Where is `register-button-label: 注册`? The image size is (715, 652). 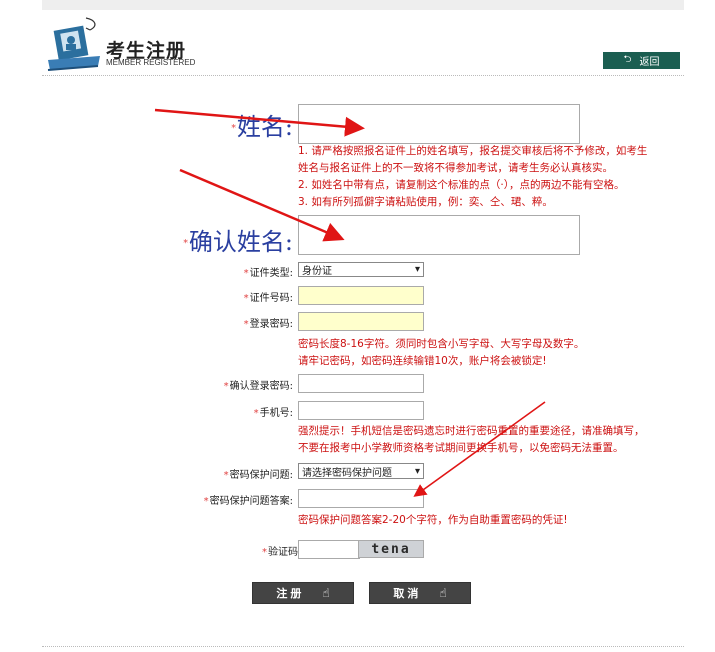 register-button-label: 注册 is located at coordinates (290, 593).